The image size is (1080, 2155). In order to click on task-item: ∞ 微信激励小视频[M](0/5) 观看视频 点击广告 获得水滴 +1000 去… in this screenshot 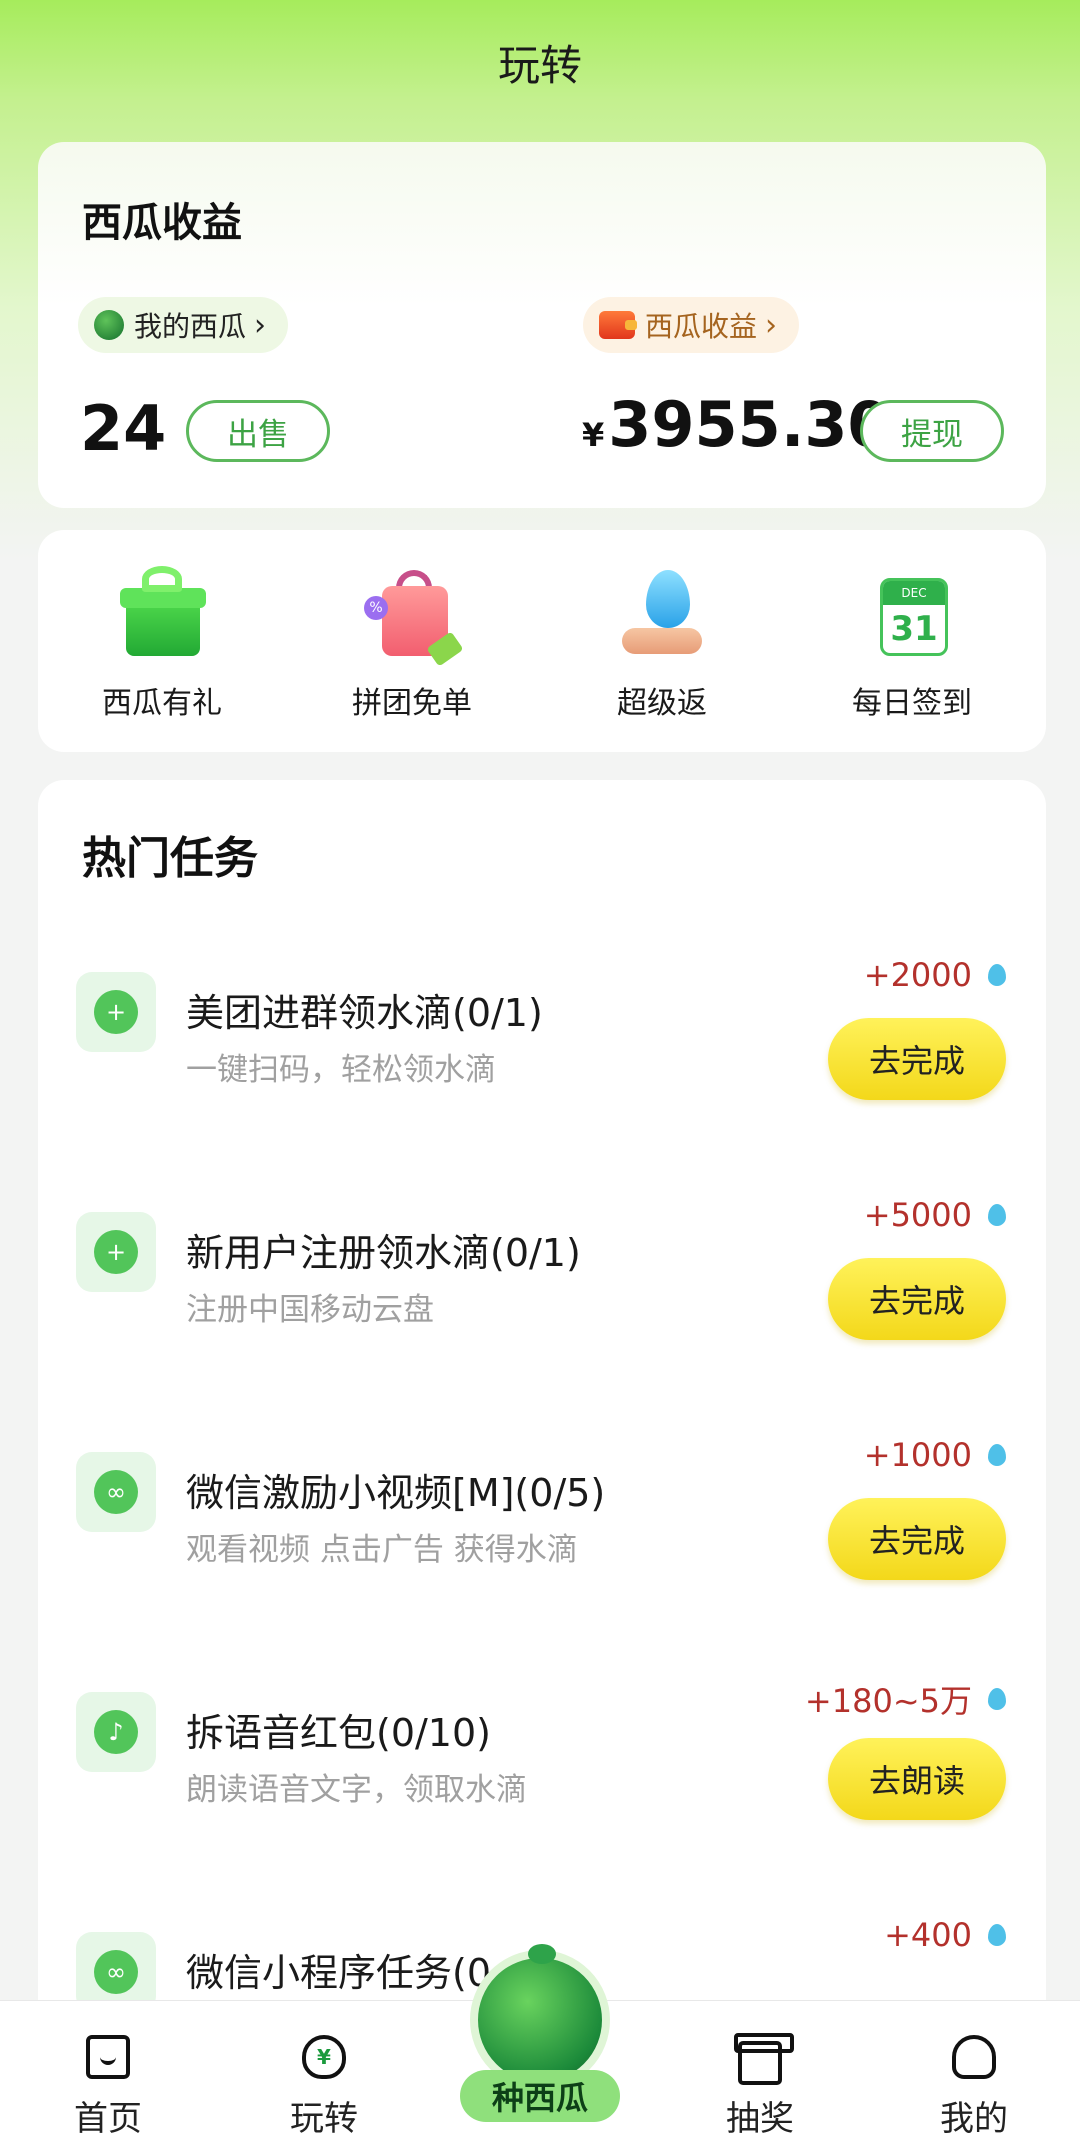, I will do `click(542, 1480)`.